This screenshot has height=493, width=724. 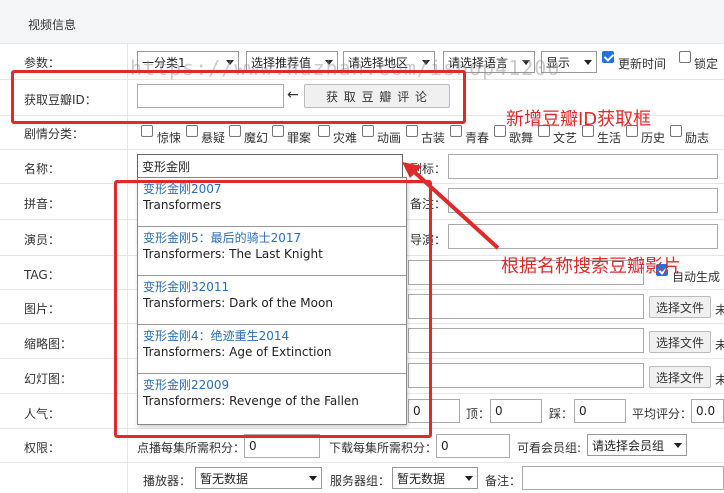 What do you see at coordinates (293, 95) in the screenshot?
I see `arrow-left-icon: ←` at bounding box center [293, 95].